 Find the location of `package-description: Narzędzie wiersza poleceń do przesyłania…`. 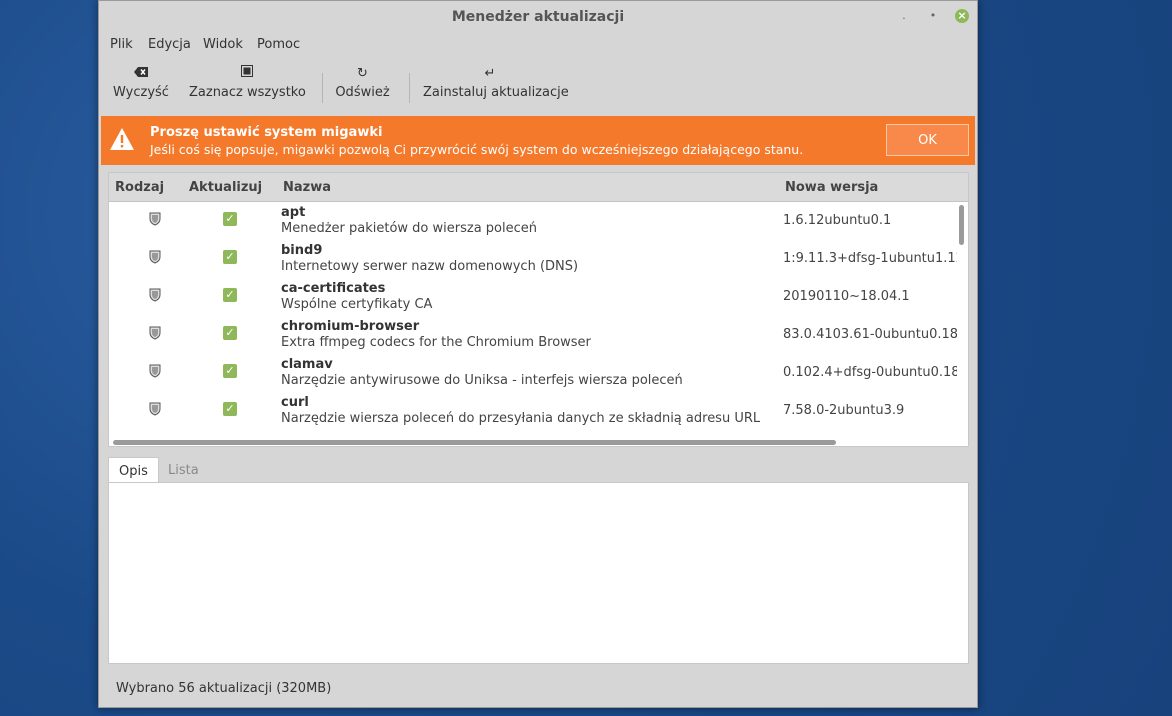

package-description: Narzędzie wiersza poleceń do przesyłania… is located at coordinates (521, 418).